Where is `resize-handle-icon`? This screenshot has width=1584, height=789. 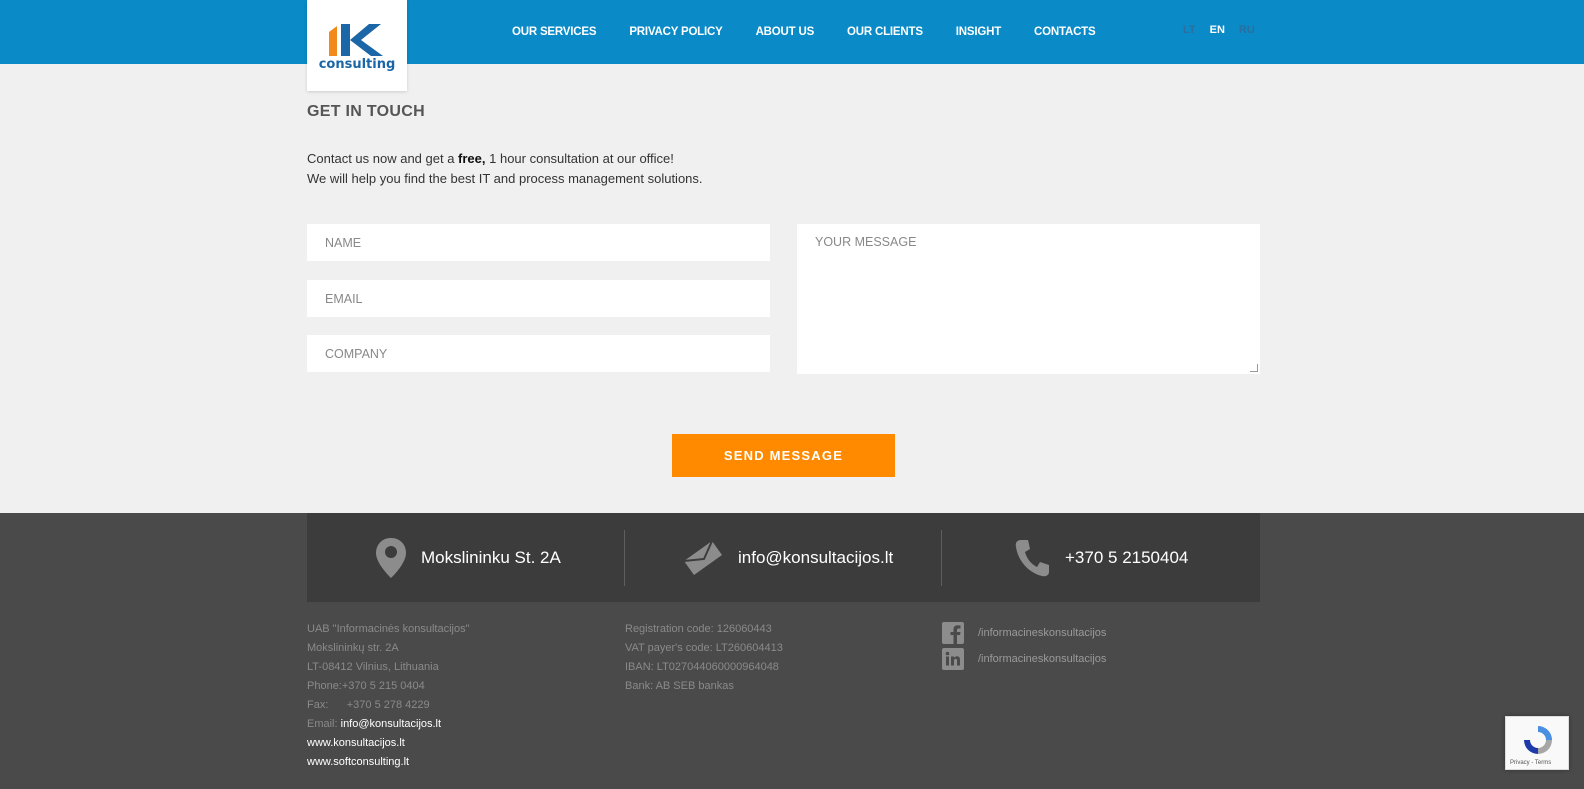 resize-handle-icon is located at coordinates (1254, 368).